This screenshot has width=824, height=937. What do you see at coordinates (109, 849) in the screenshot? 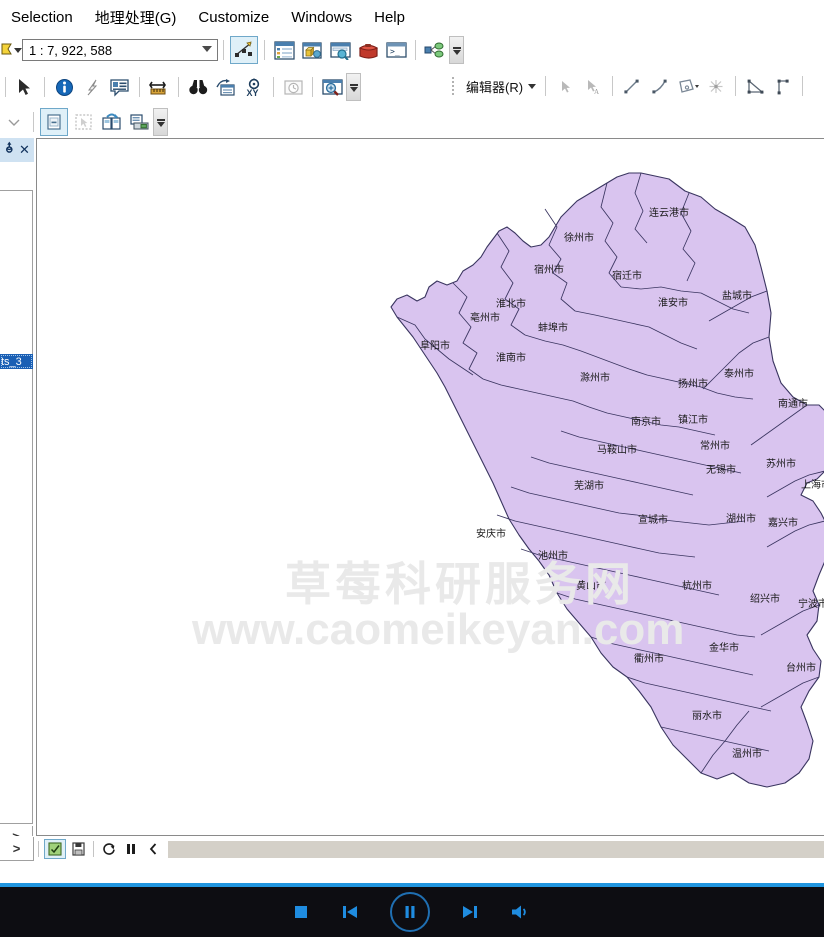
I see `refresh-icon` at bounding box center [109, 849].